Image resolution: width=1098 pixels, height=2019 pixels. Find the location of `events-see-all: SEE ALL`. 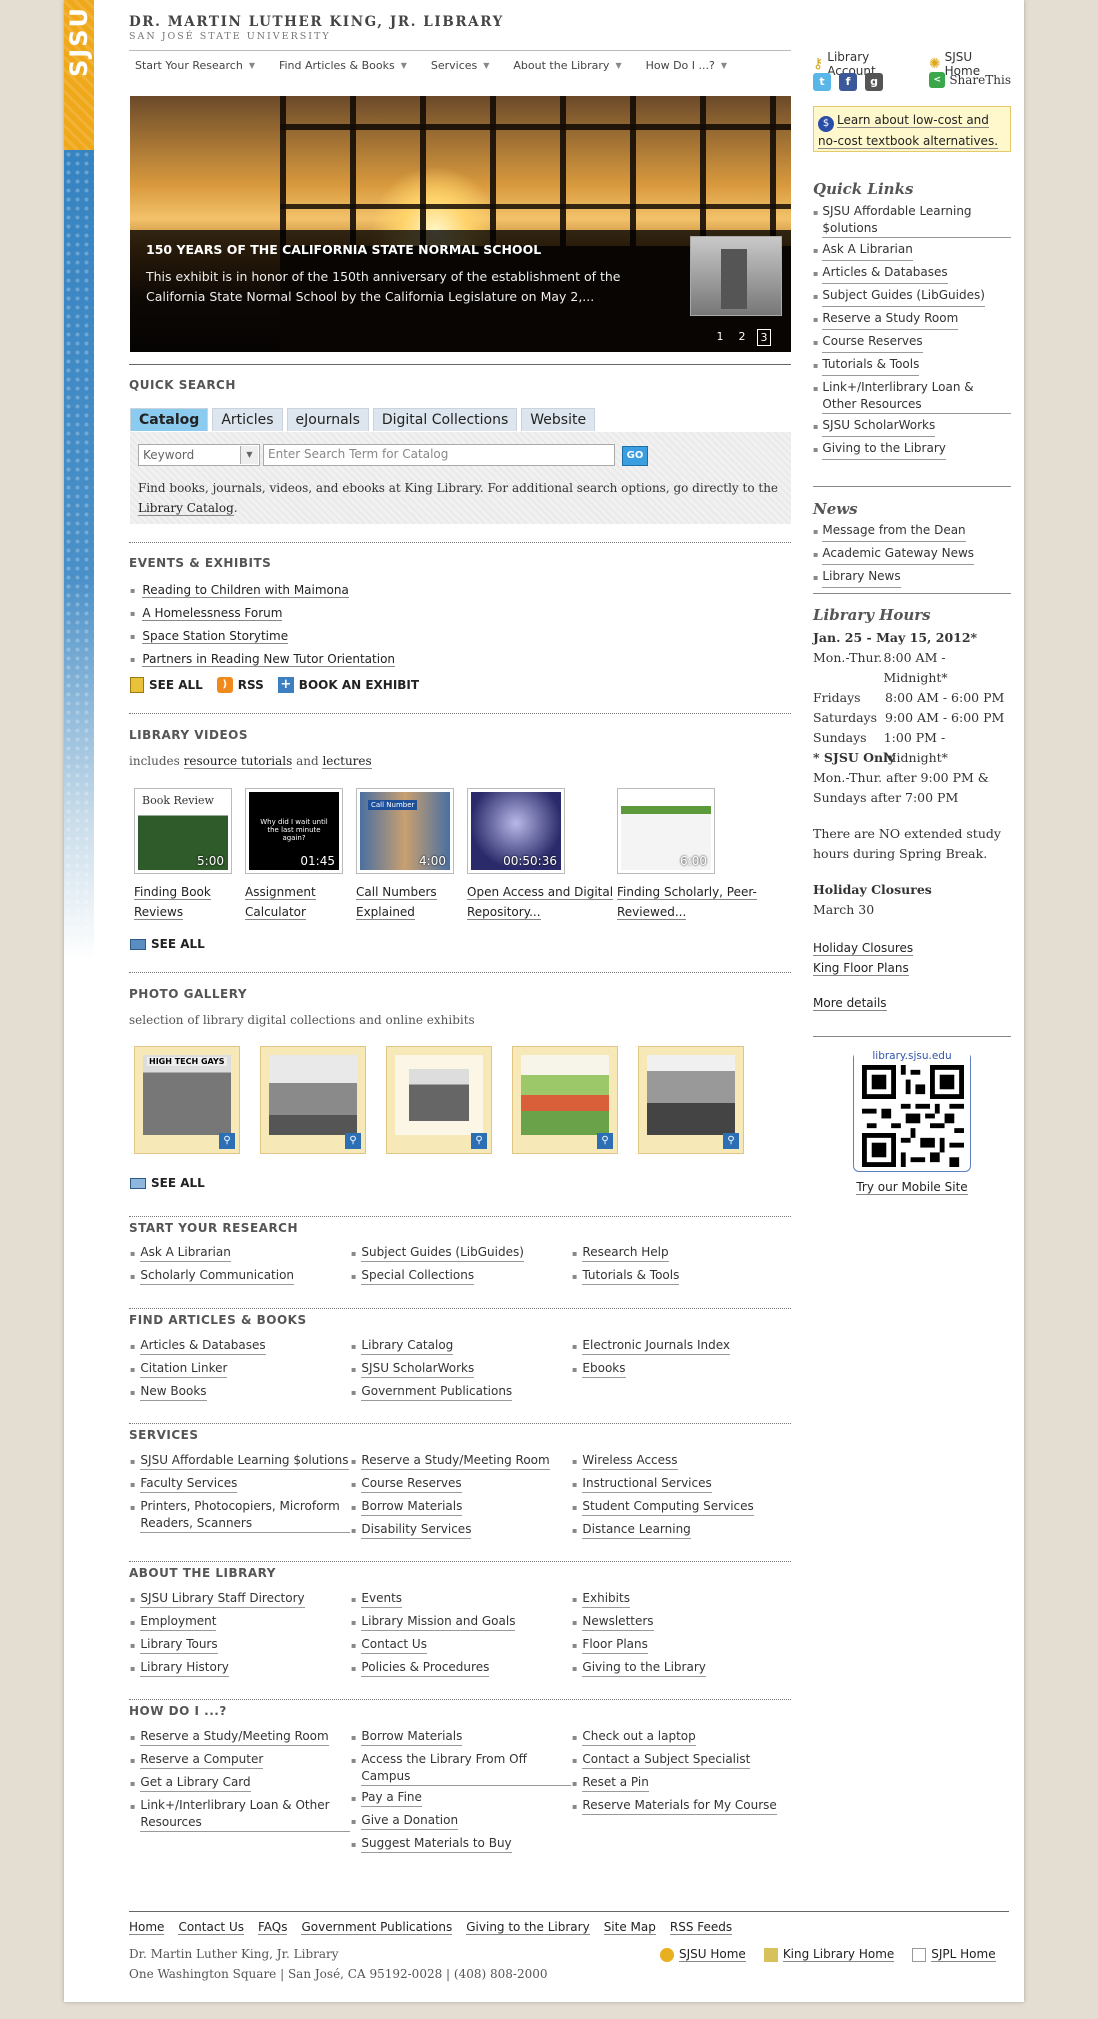

events-see-all: SEE ALL is located at coordinates (166, 685).